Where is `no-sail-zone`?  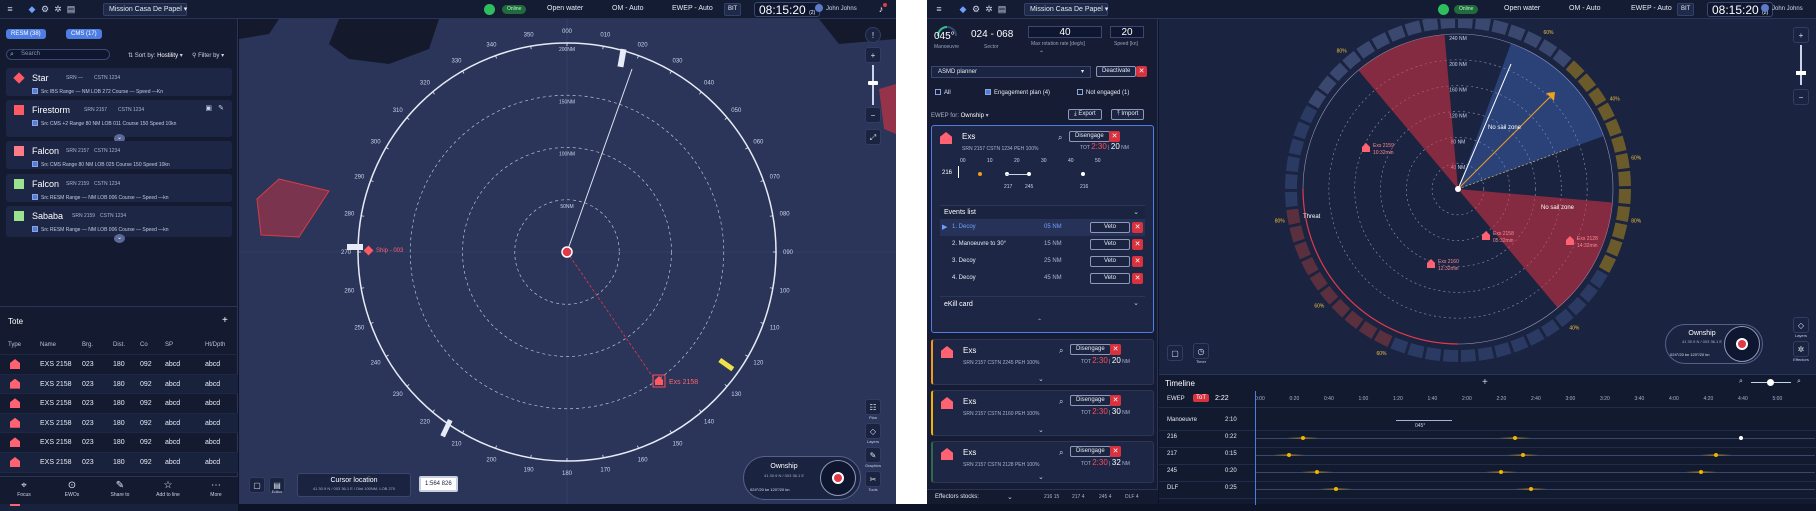
no-sail-zone is located at coordinates (1408, 112).